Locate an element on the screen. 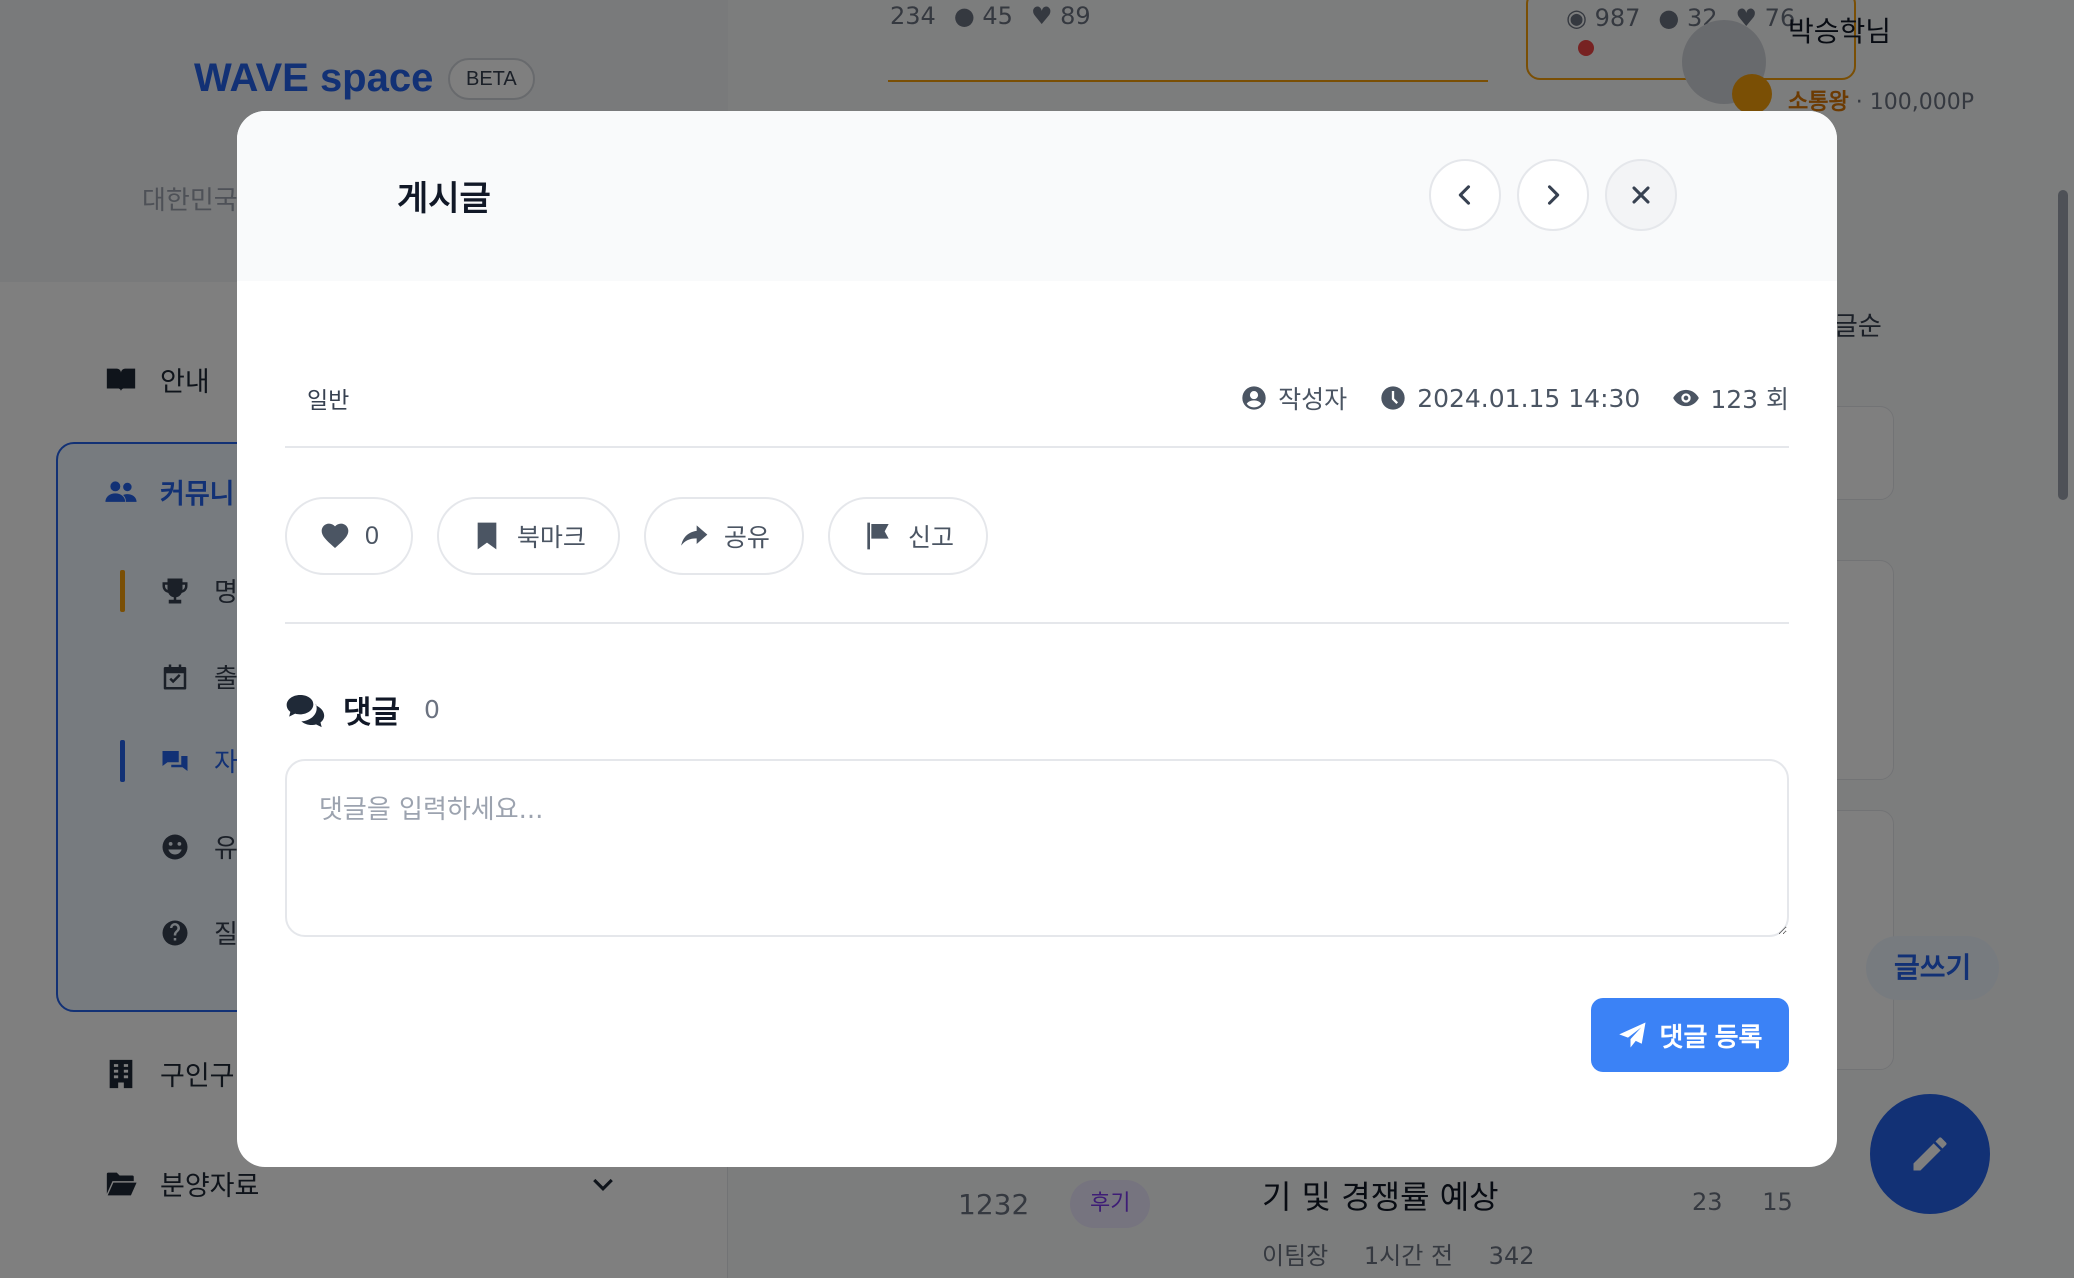  like-count: 0 is located at coordinates (372, 535).